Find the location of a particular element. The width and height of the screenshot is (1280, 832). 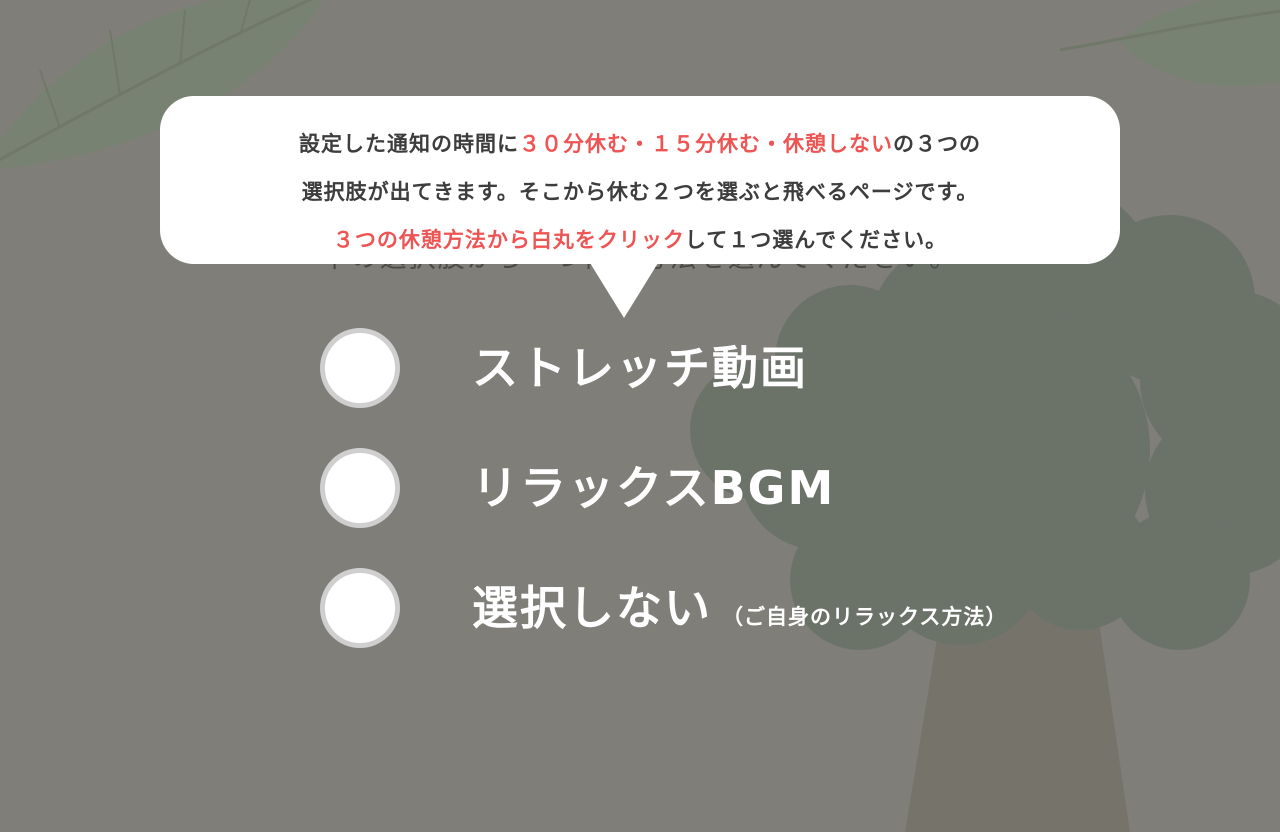

option-relax-bgm-label: リラックスBGM is located at coordinates (653, 488).